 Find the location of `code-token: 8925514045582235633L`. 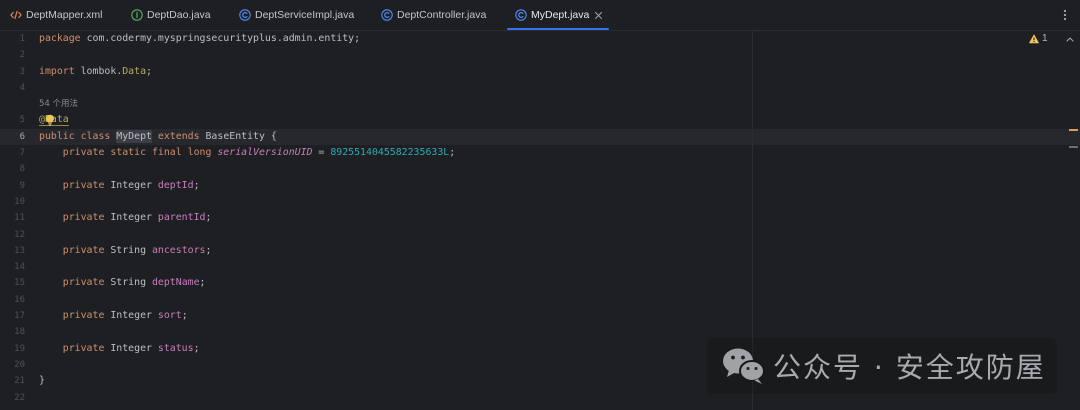

code-token: 8925514045582235633L is located at coordinates (389, 152).